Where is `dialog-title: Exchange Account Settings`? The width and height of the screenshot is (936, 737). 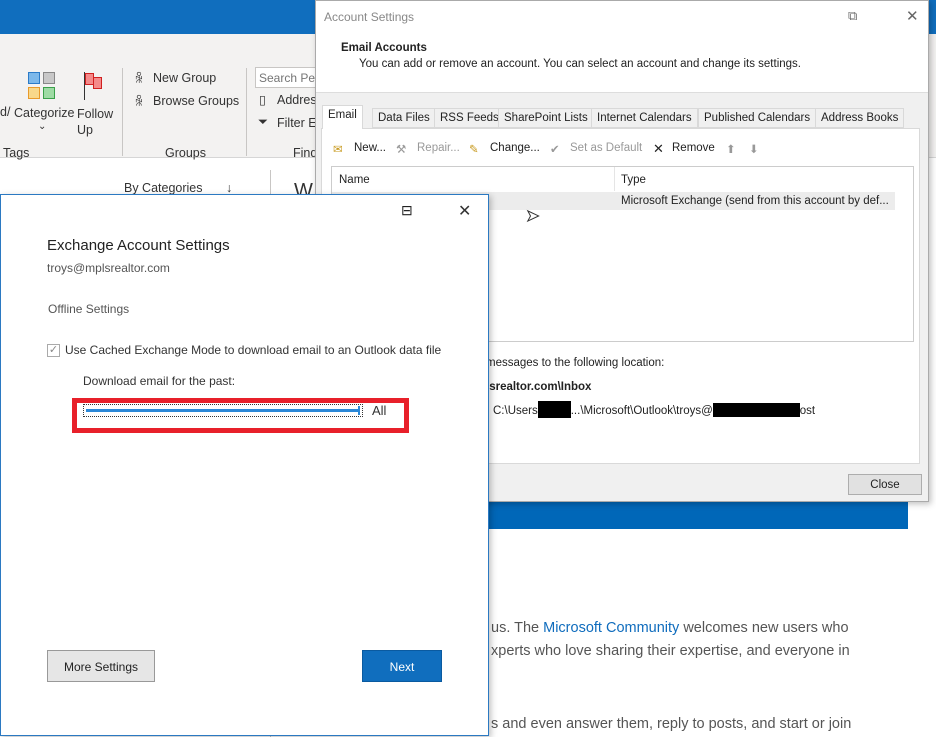 dialog-title: Exchange Account Settings is located at coordinates (138, 245).